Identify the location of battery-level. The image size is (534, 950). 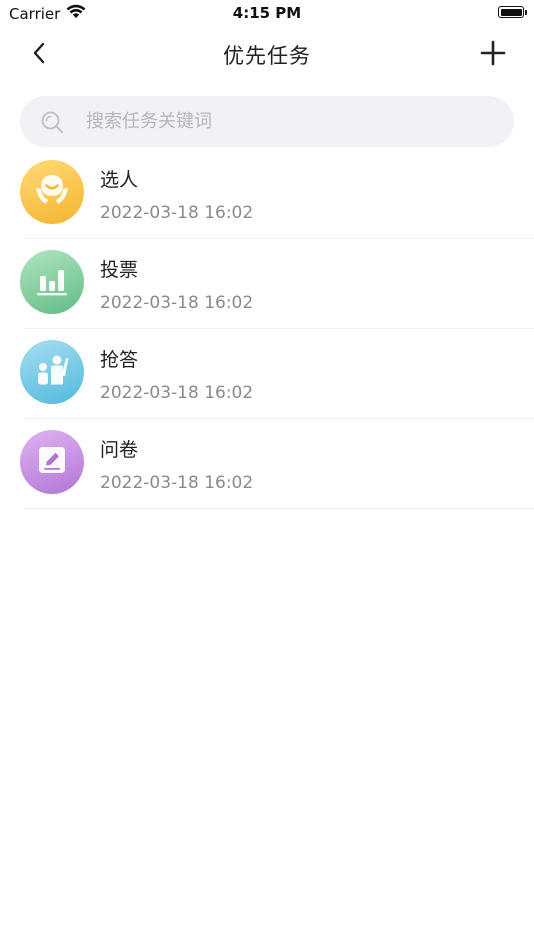
(511, 12).